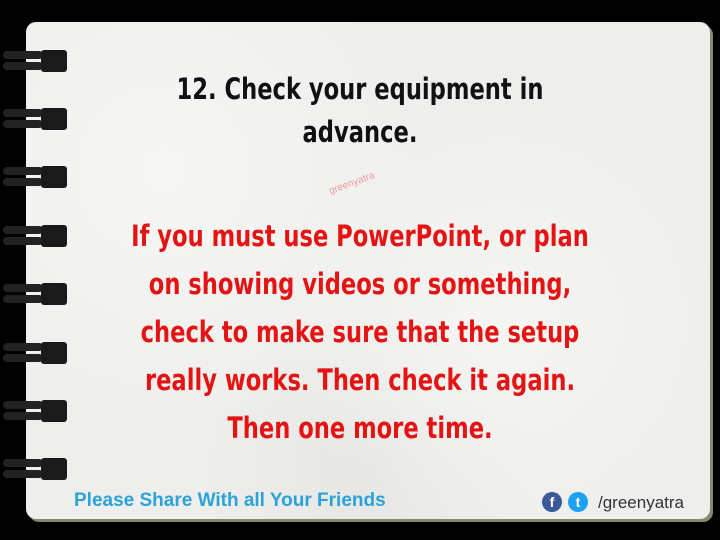 The height and width of the screenshot is (540, 720). Describe the element at coordinates (360, 236) in the screenshot. I see `body-line: If you must use PowerPoint, or plan` at that location.